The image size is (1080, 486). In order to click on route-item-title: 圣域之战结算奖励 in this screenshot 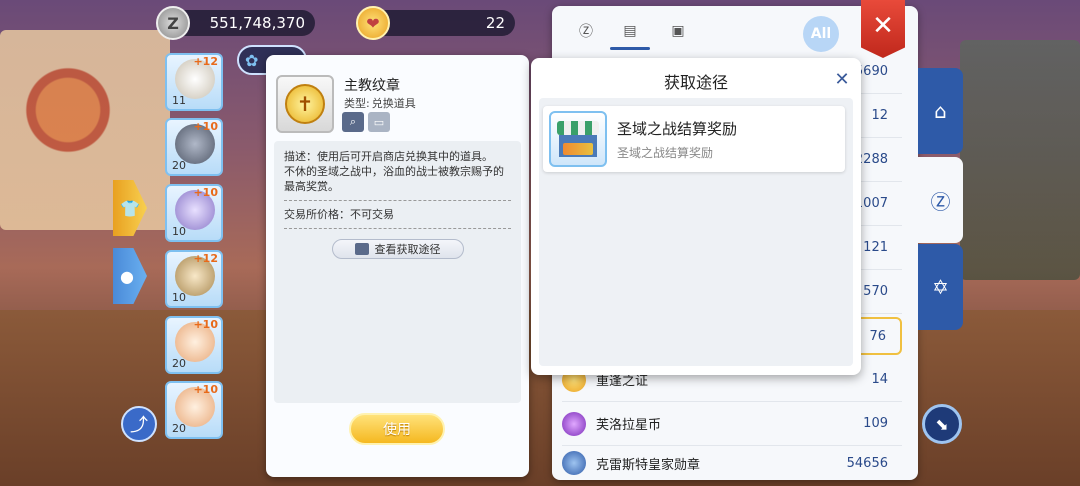, I will do `click(677, 129)`.